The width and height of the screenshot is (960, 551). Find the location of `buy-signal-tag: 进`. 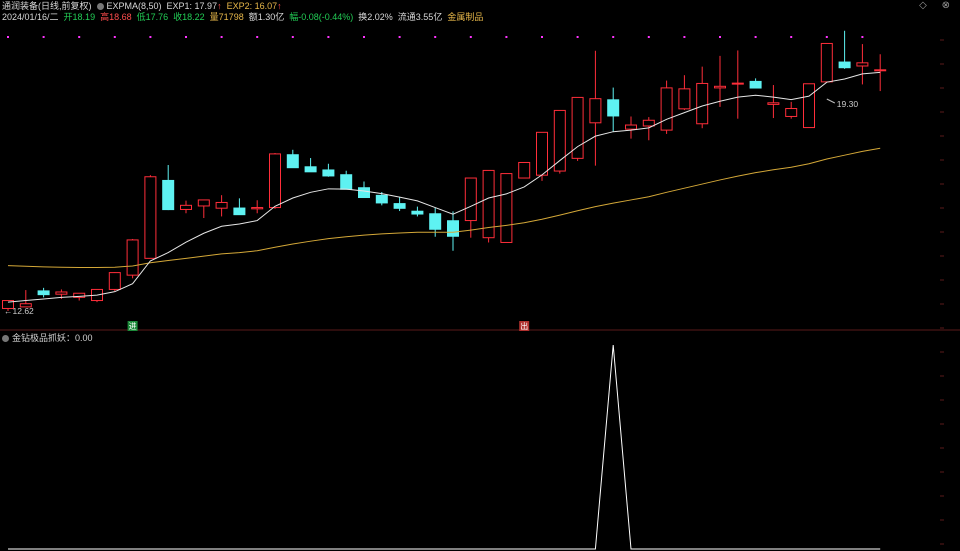

buy-signal-tag: 进 is located at coordinates (133, 326).